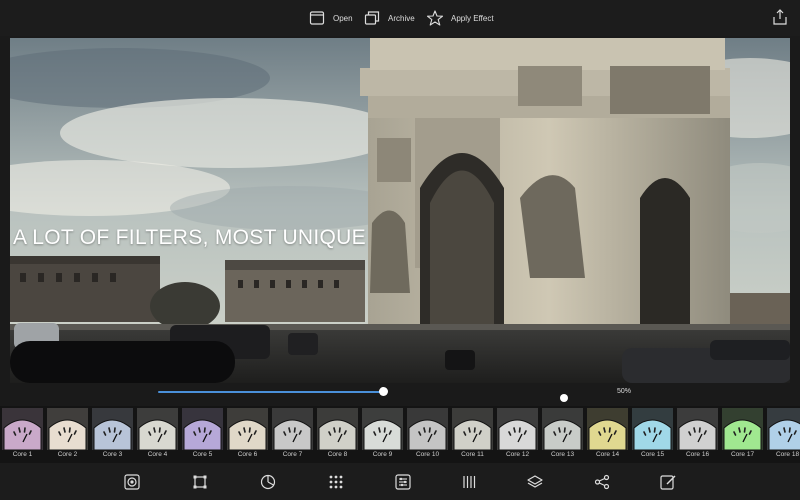  What do you see at coordinates (336, 482) in the screenshot?
I see `grain-icon` at bounding box center [336, 482].